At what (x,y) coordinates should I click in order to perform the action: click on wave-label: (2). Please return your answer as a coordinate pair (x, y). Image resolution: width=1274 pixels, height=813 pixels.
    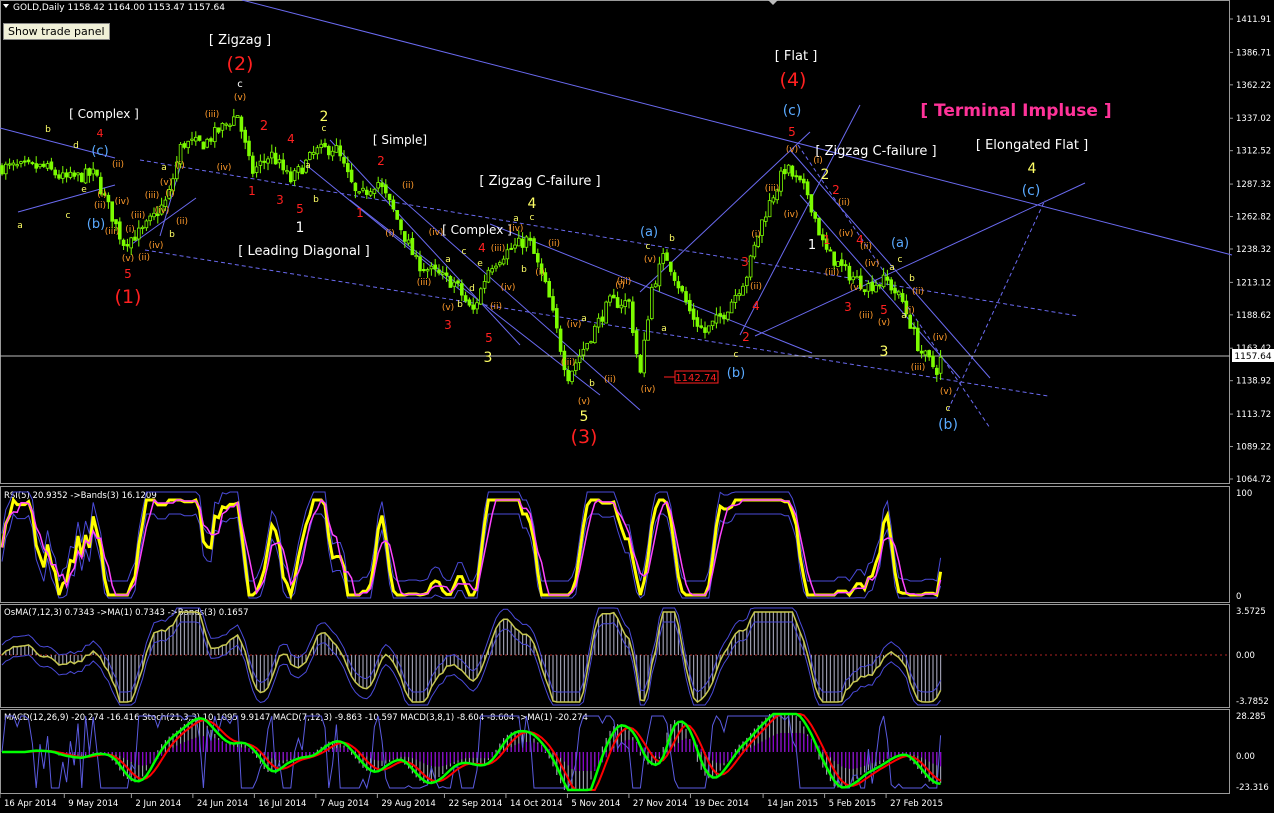
    Looking at the image, I should click on (240, 64).